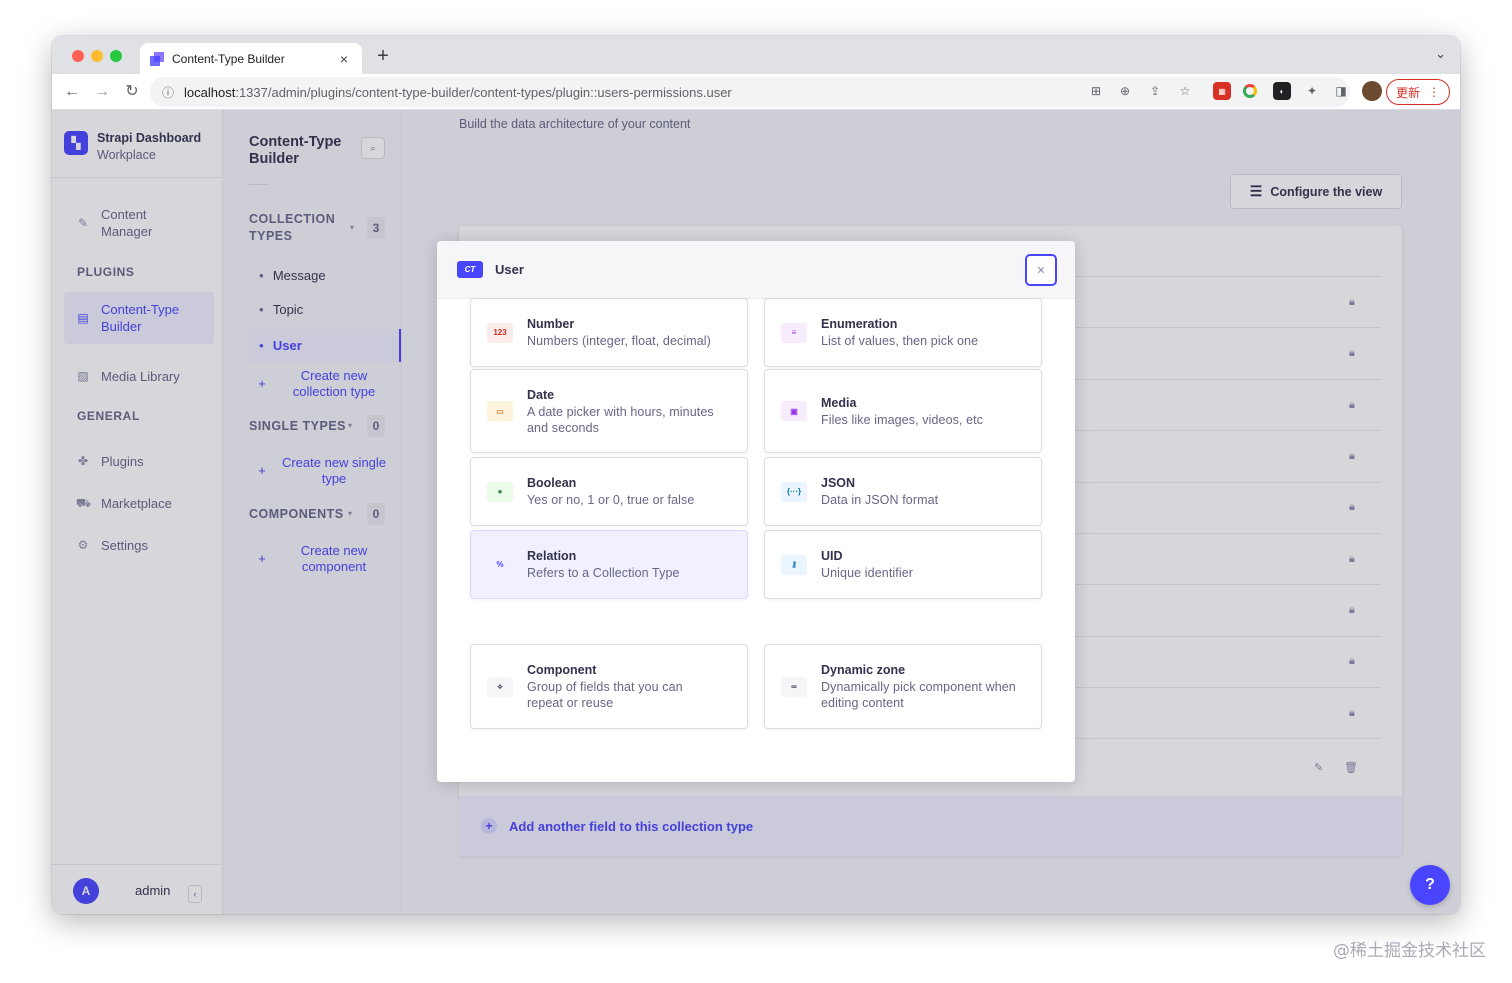  Describe the element at coordinates (1222, 91) in the screenshot. I see `extension-red-icon: ▦` at that location.